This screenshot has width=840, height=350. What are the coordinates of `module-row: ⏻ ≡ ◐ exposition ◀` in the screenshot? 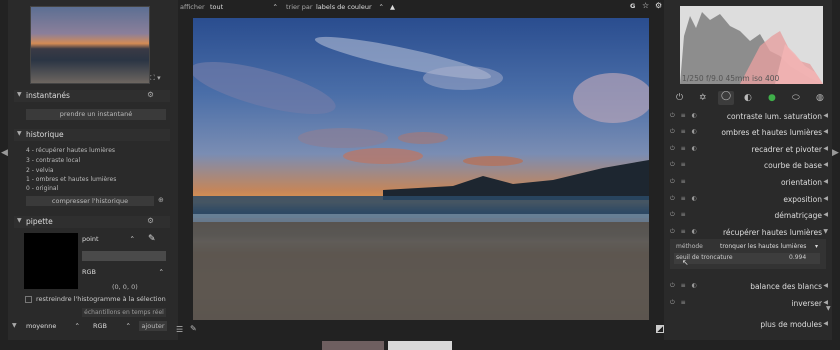 It's located at (748, 199).